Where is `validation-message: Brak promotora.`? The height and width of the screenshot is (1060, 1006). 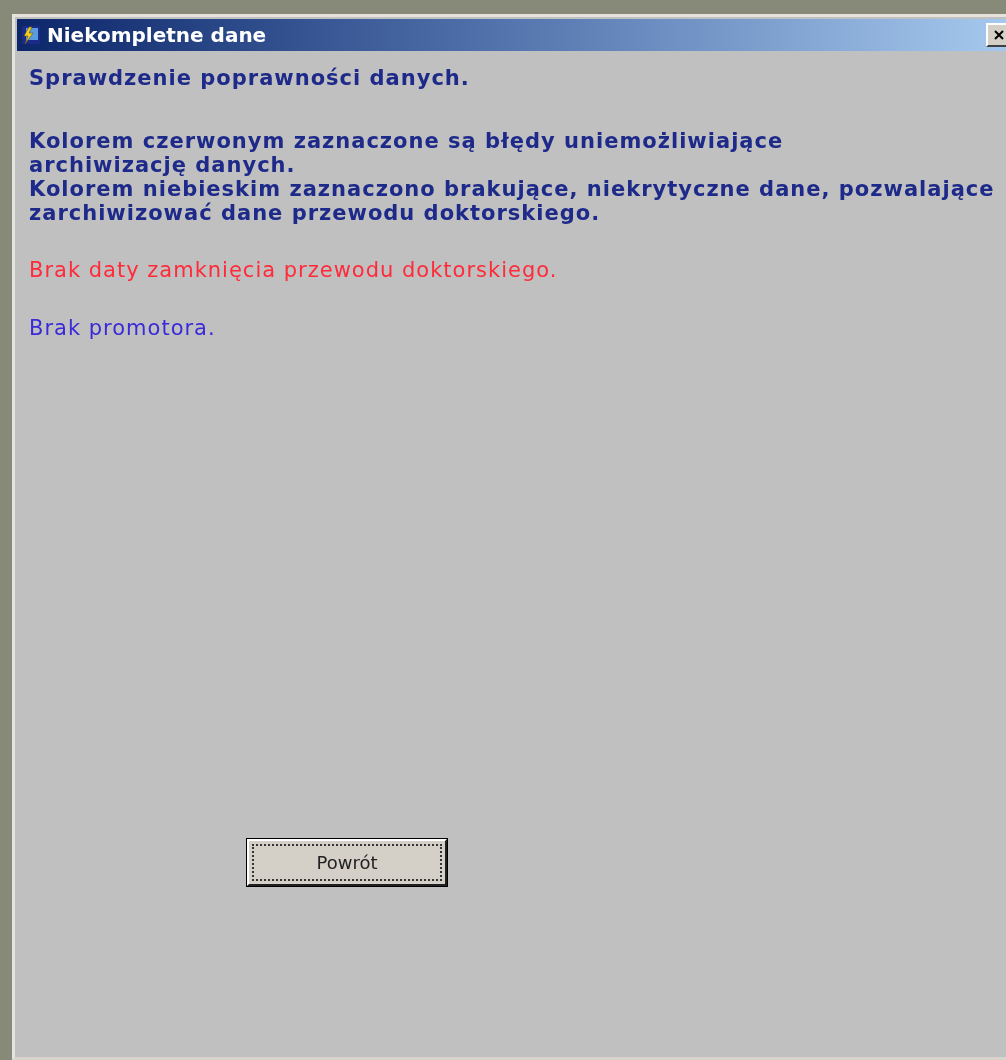
validation-message: Brak promotora. is located at coordinates (123, 328).